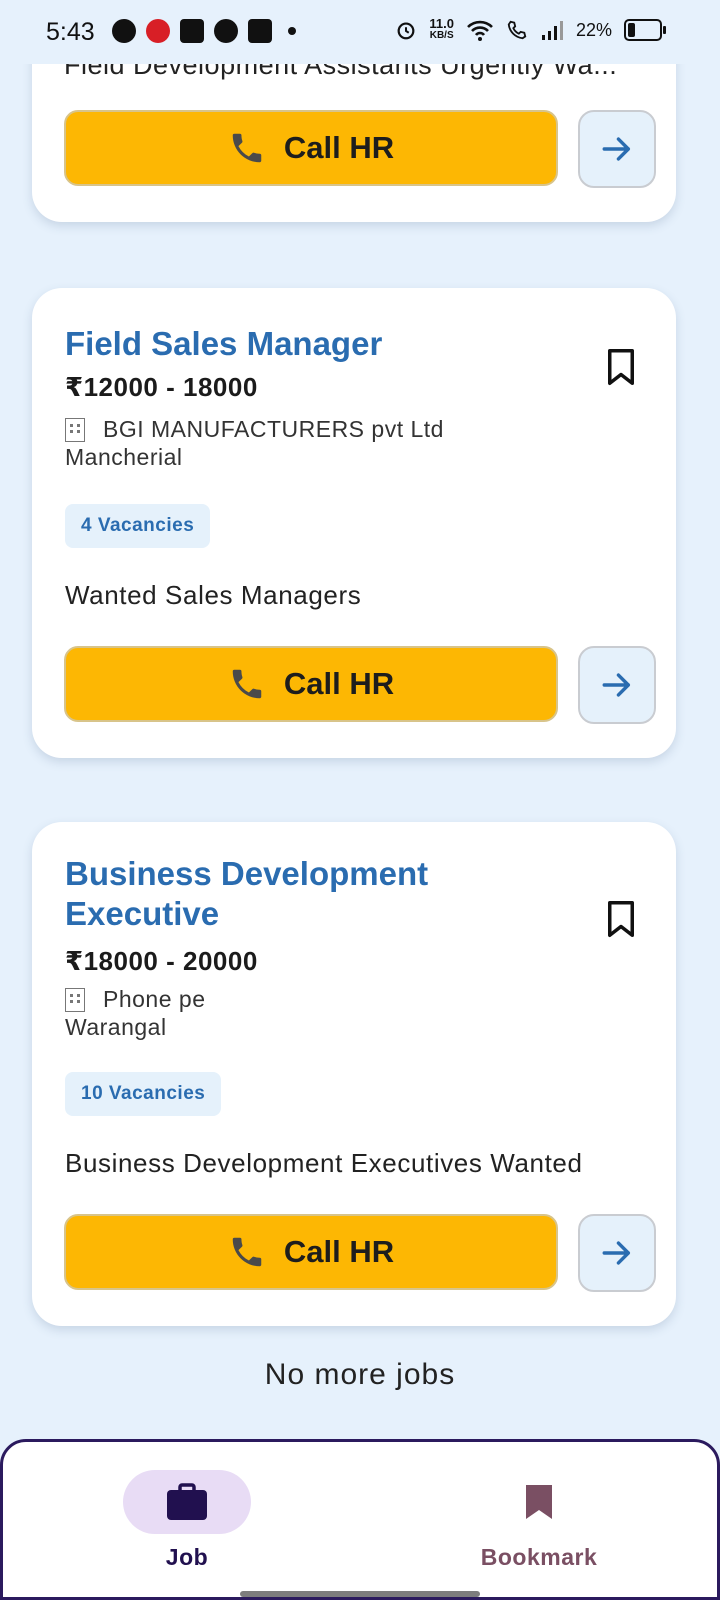 This screenshot has height=1600, width=720. What do you see at coordinates (192, 31) in the screenshot?
I see `linkedin-icon` at bounding box center [192, 31].